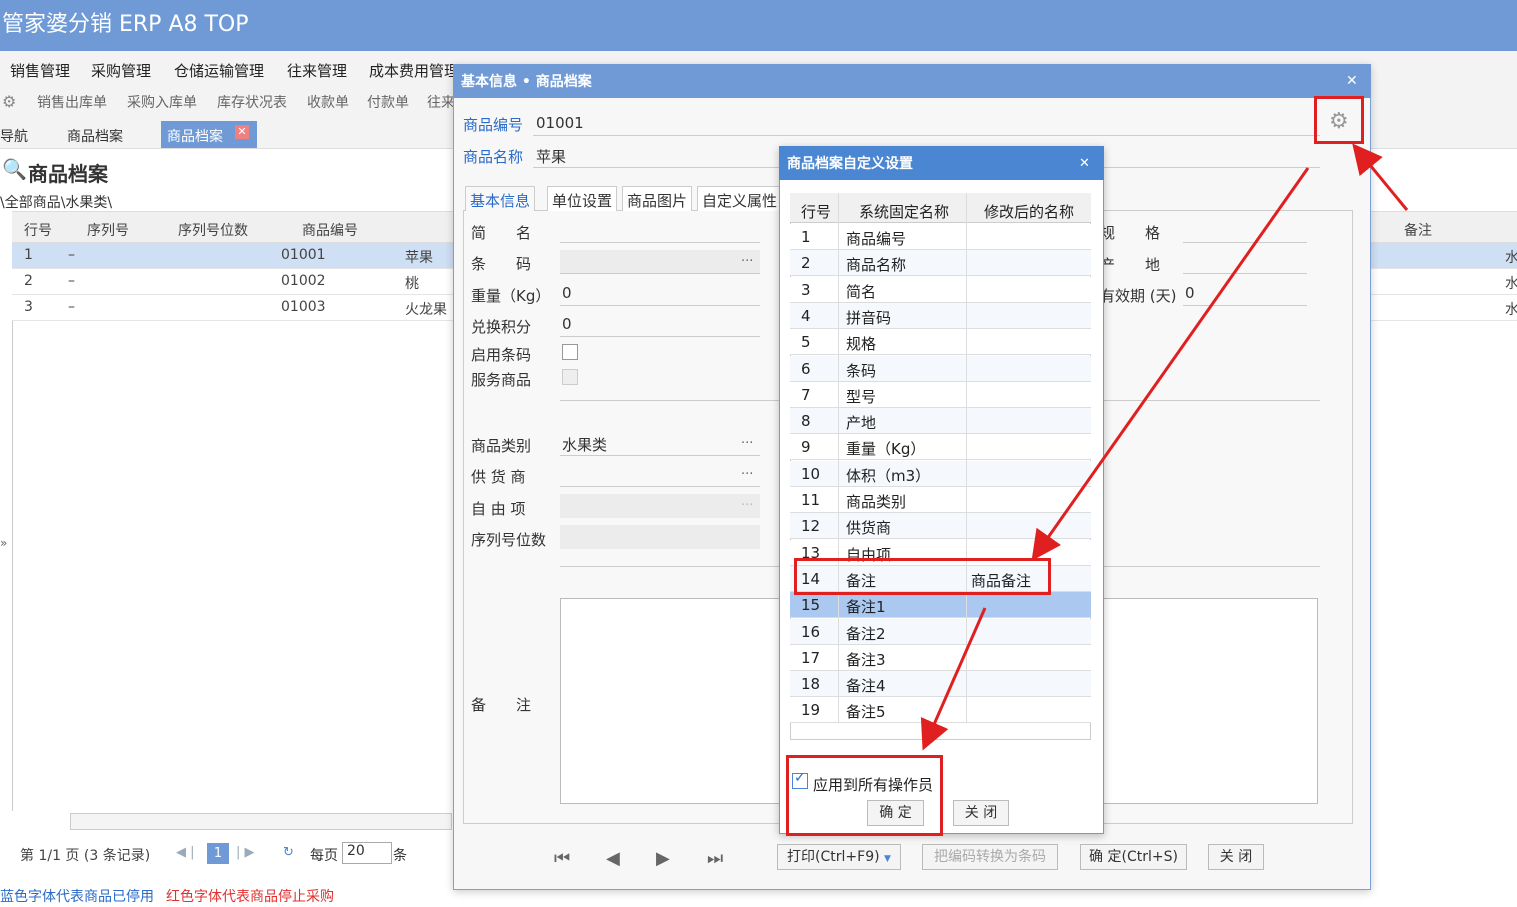 The image size is (1517, 907). Describe the element at coordinates (953, 679) in the screenshot. I see `arrow-to-apply` at that location.